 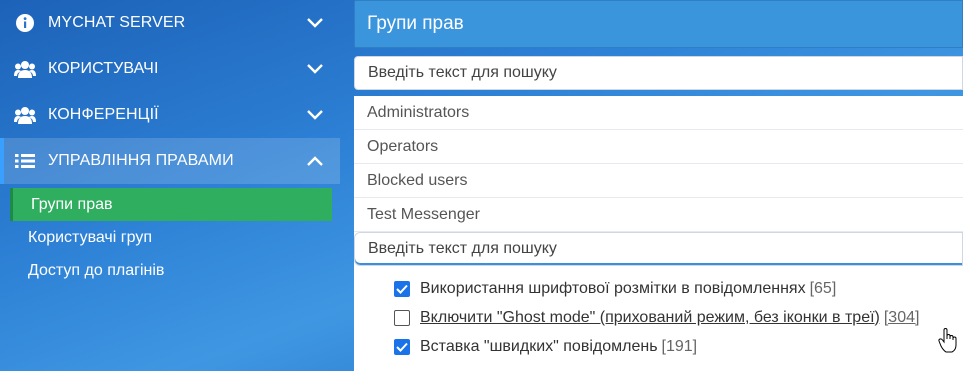 What do you see at coordinates (170, 115) in the screenshot?
I see `nav-conferences: КОНФЕРЕНЦІЇ` at bounding box center [170, 115].